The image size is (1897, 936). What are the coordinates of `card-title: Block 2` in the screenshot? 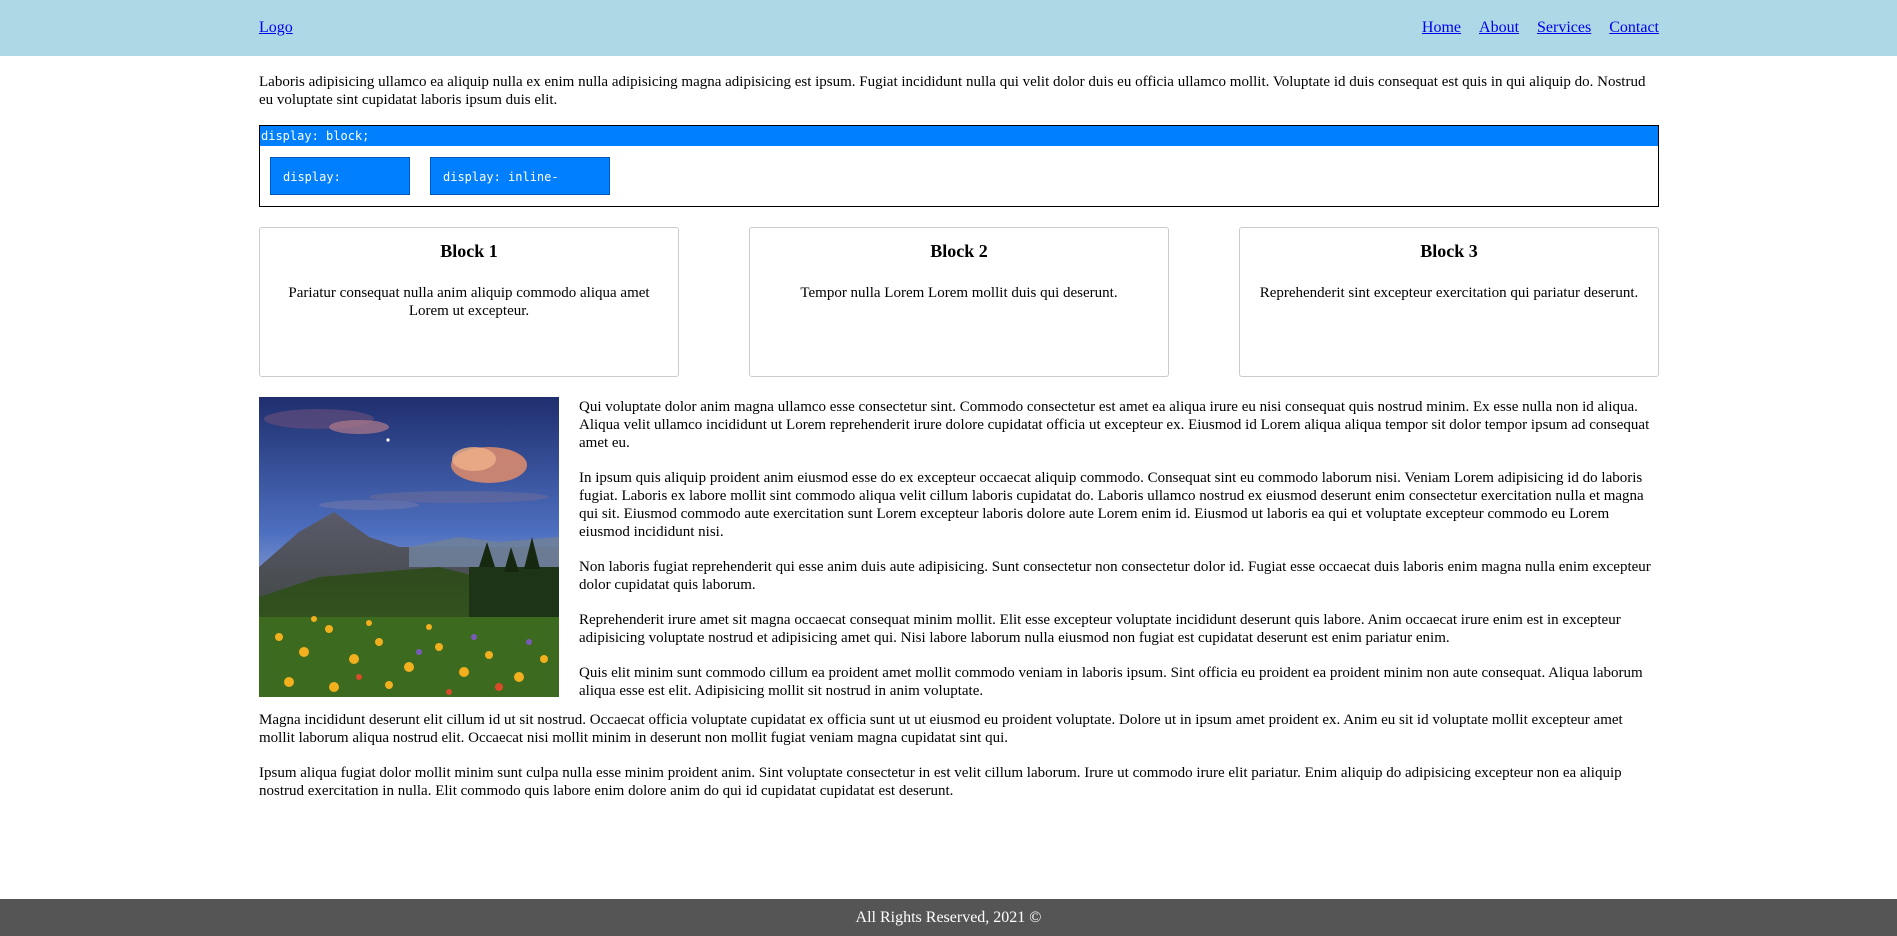 It's located at (959, 251).